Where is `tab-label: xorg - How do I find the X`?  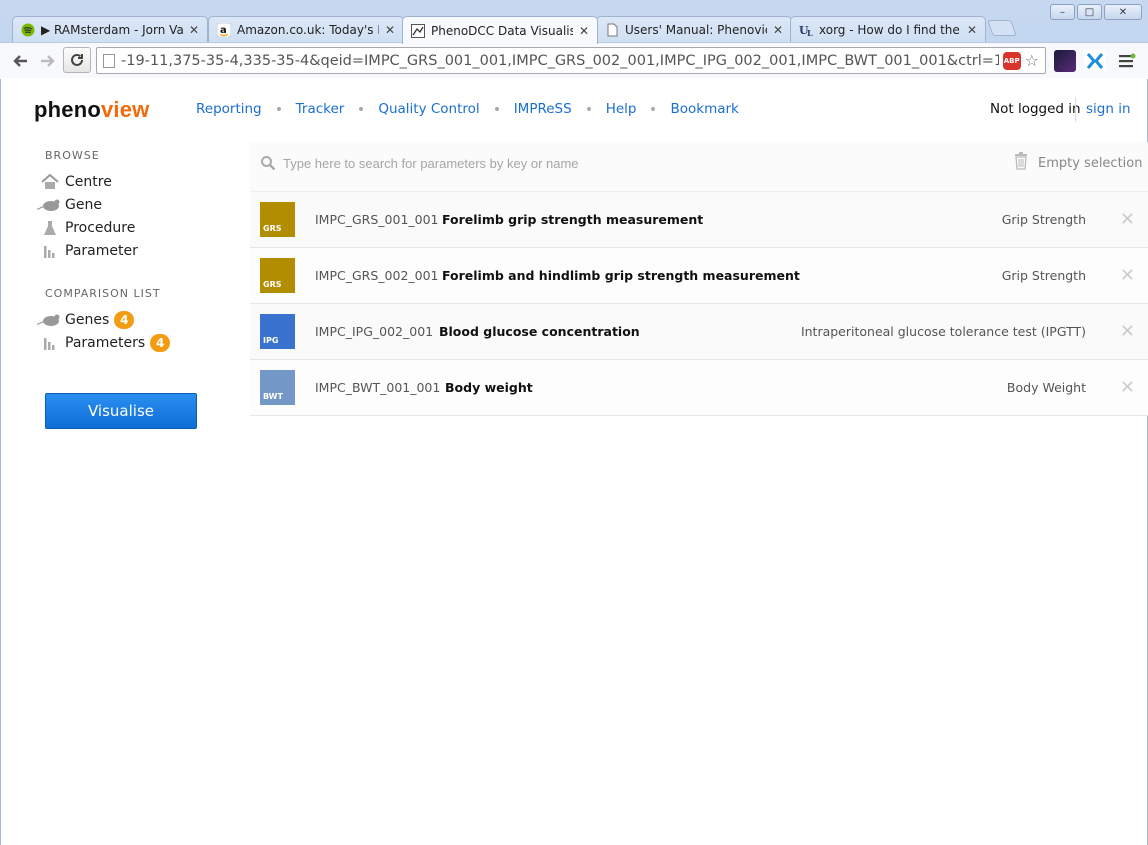 tab-label: xorg - How do I find the X is located at coordinates (890, 30).